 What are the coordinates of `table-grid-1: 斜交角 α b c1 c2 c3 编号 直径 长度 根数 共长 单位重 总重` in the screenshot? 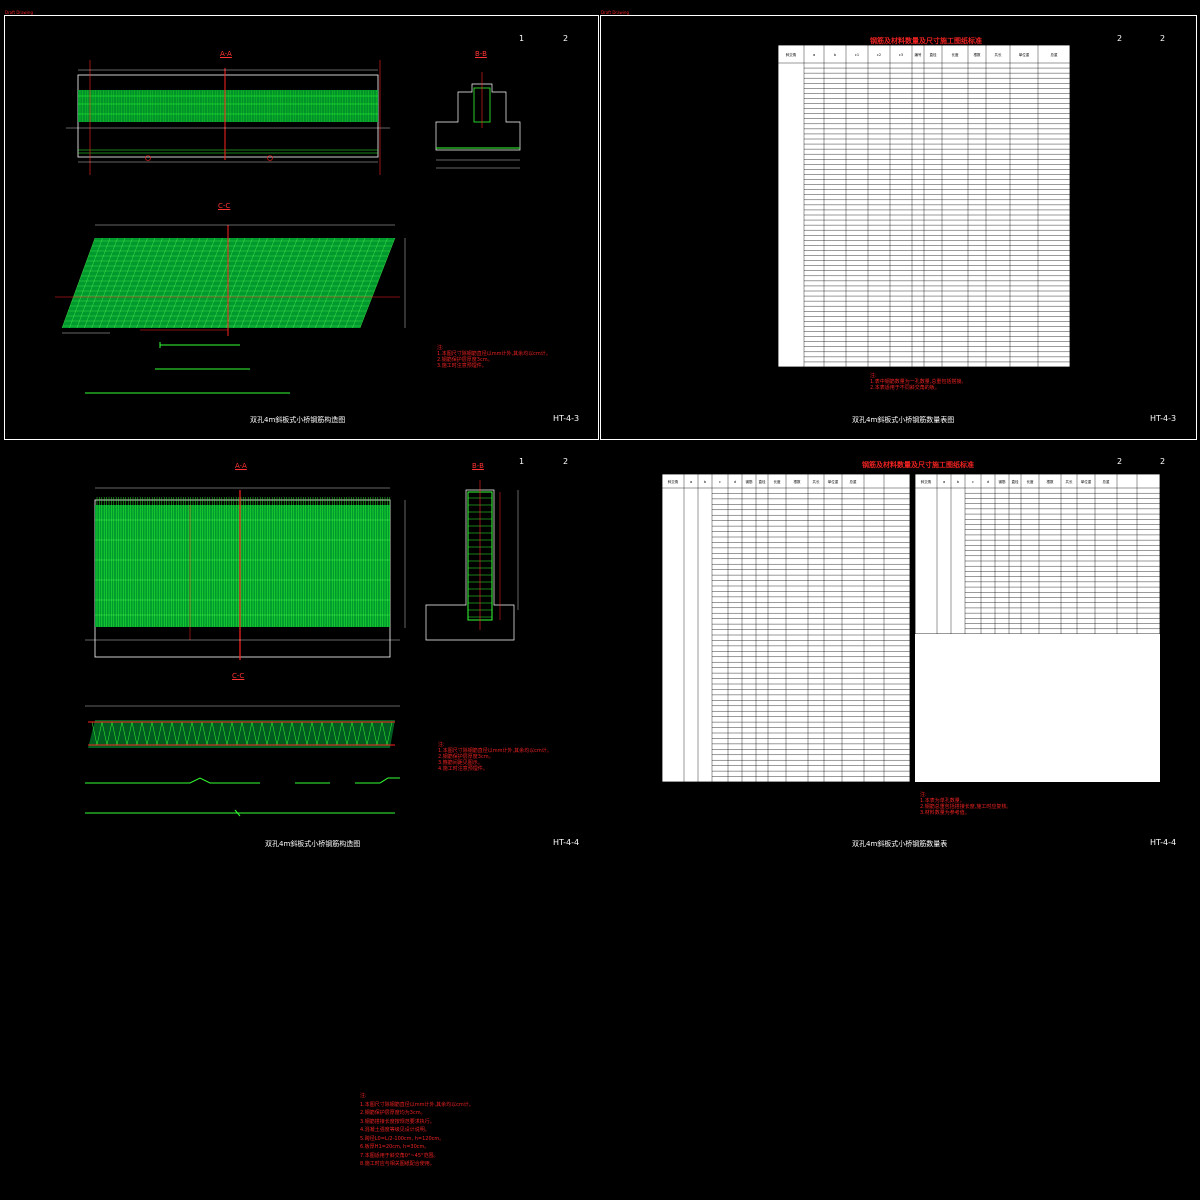 It's located at (924, 206).